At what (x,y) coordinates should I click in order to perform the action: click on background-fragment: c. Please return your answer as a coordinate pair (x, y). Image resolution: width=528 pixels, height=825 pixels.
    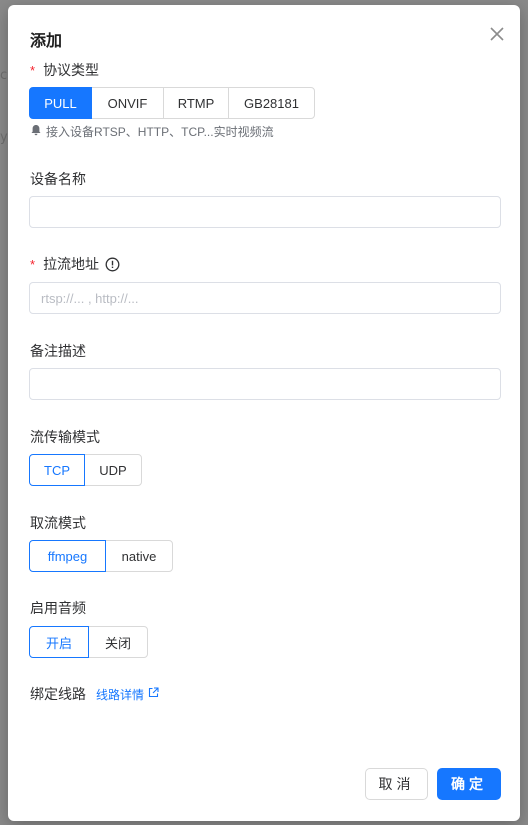
    Looking at the image, I should click on (4, 75).